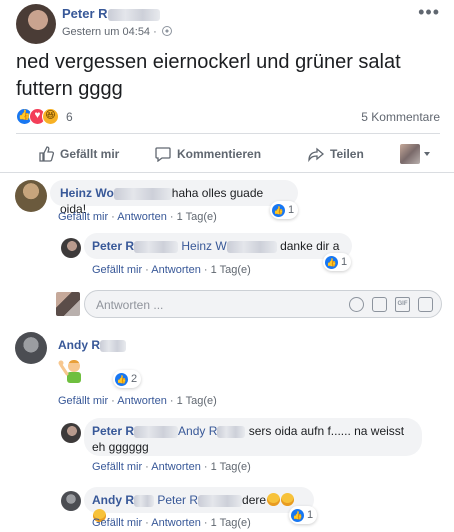  Describe the element at coordinates (72, 371) in the screenshot. I see `waving-person-sticker` at that location.